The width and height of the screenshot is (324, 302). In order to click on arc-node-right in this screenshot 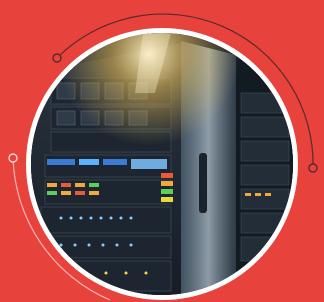, I will do `click(313, 168)`.